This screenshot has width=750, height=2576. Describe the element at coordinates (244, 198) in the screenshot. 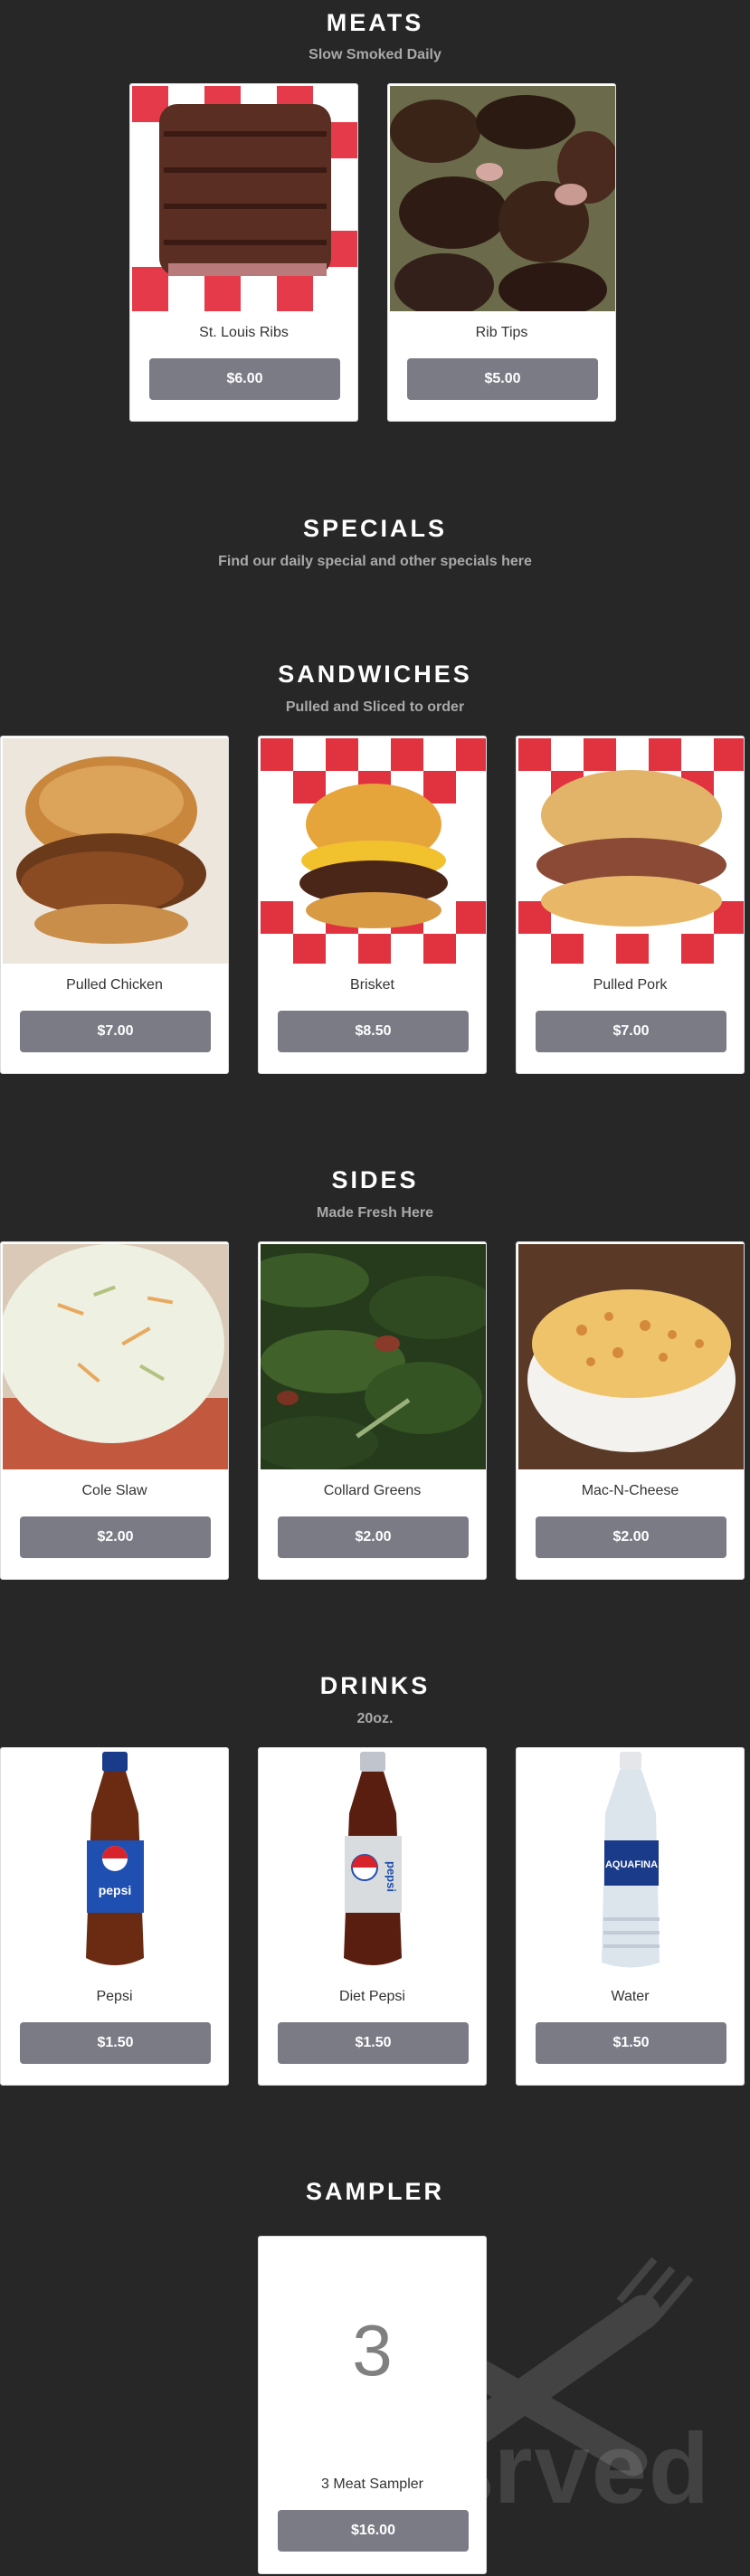

I see `st-louis-ribs-photo` at that location.